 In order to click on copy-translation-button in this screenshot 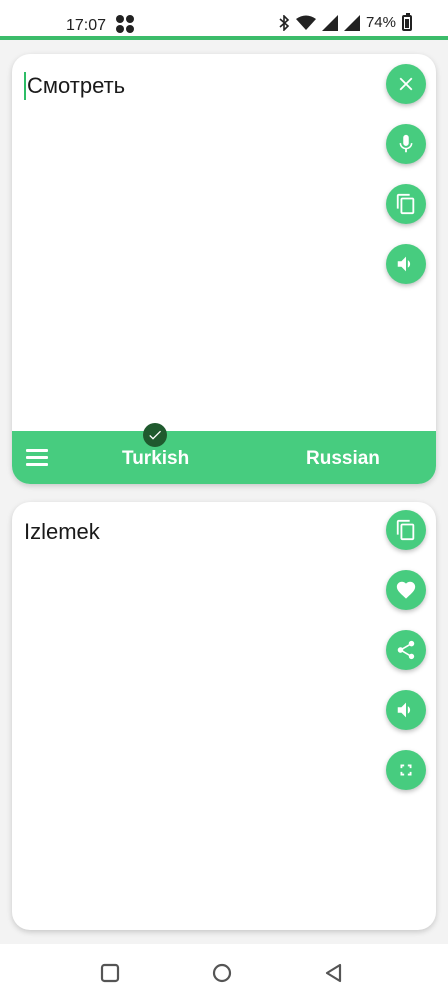, I will do `click(406, 530)`.